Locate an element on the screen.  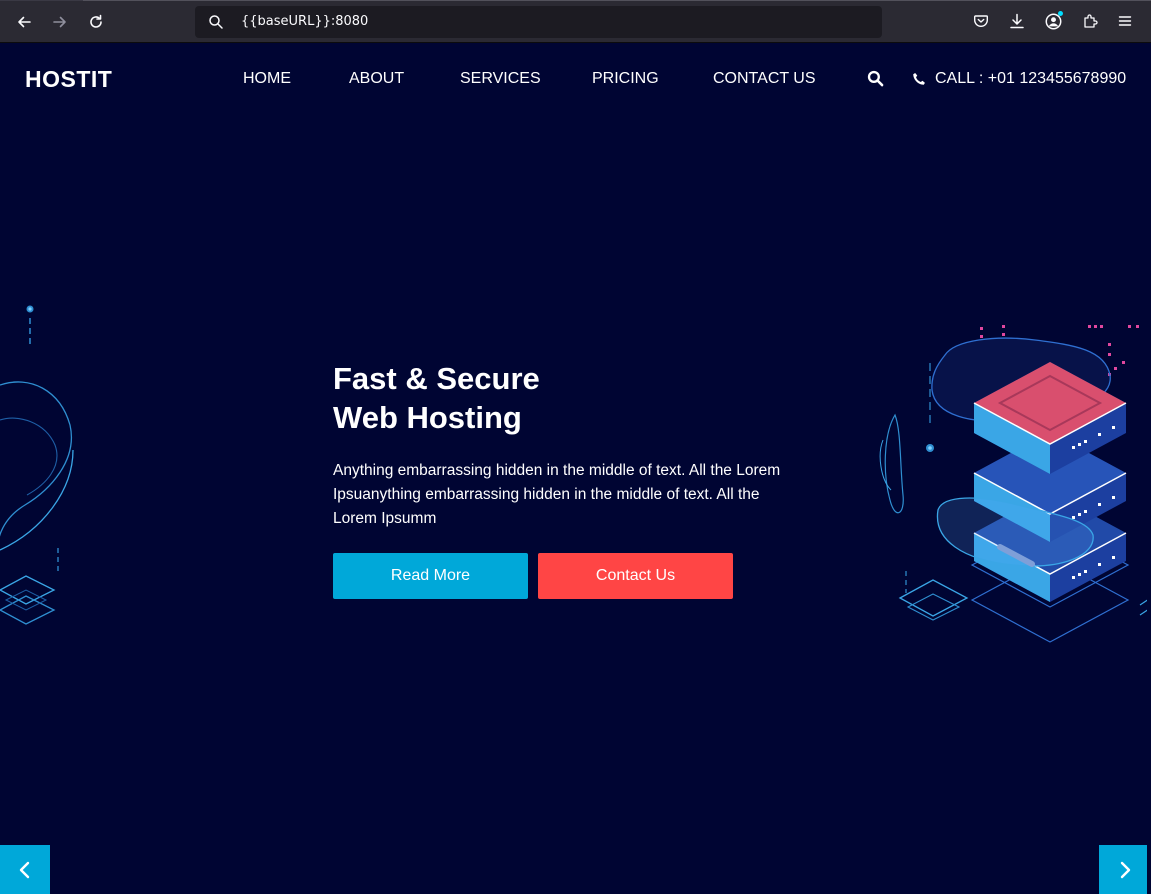
contact-us-button: Contact Us is located at coordinates (635, 576).